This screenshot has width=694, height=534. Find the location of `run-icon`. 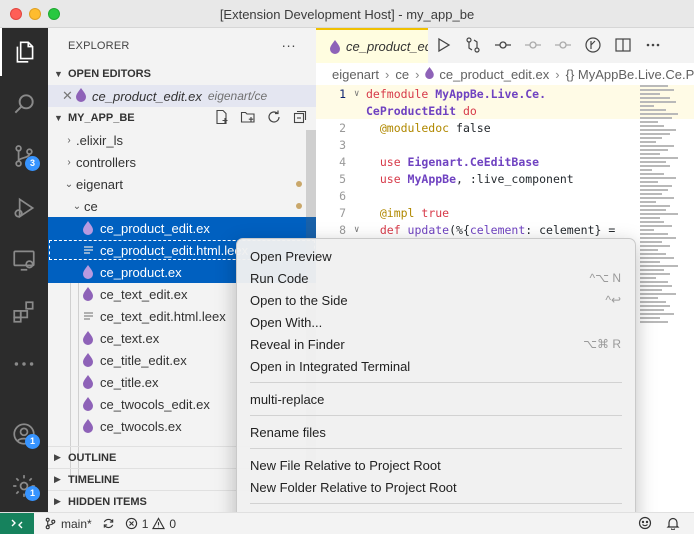

run-icon is located at coordinates (443, 45).